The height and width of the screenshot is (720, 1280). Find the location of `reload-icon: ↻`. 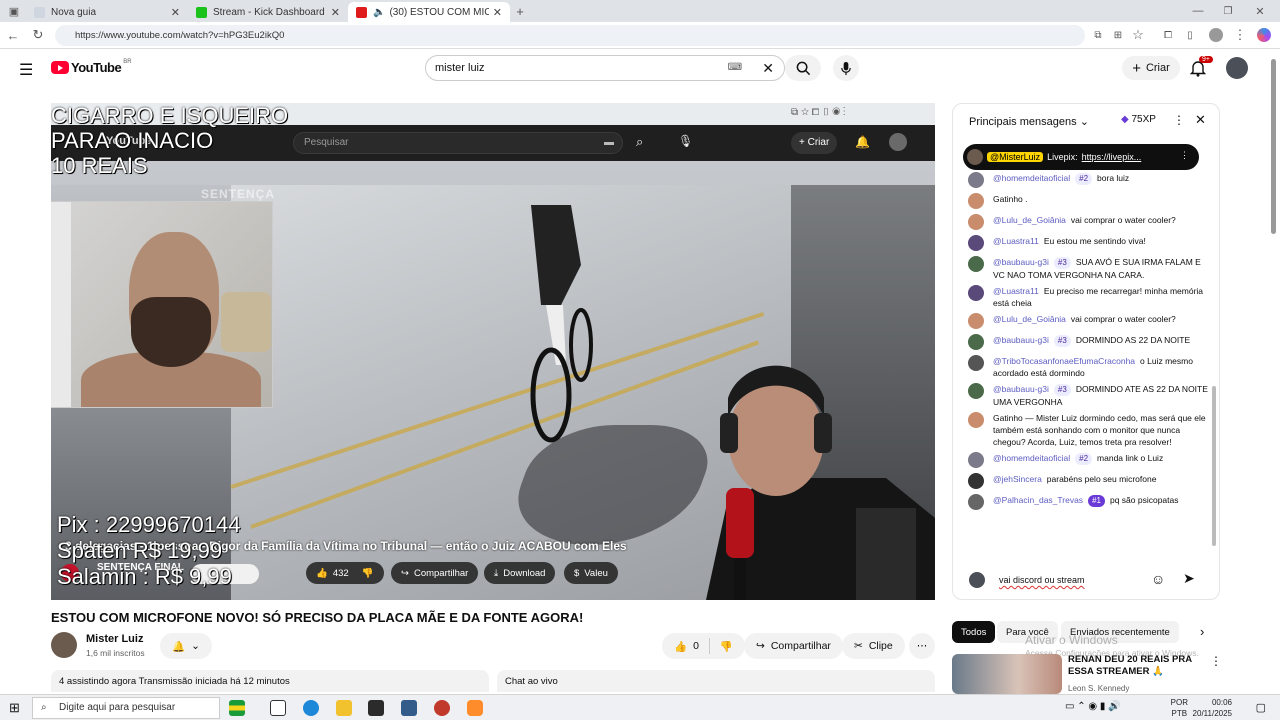

reload-icon: ↻ is located at coordinates (38, 35).